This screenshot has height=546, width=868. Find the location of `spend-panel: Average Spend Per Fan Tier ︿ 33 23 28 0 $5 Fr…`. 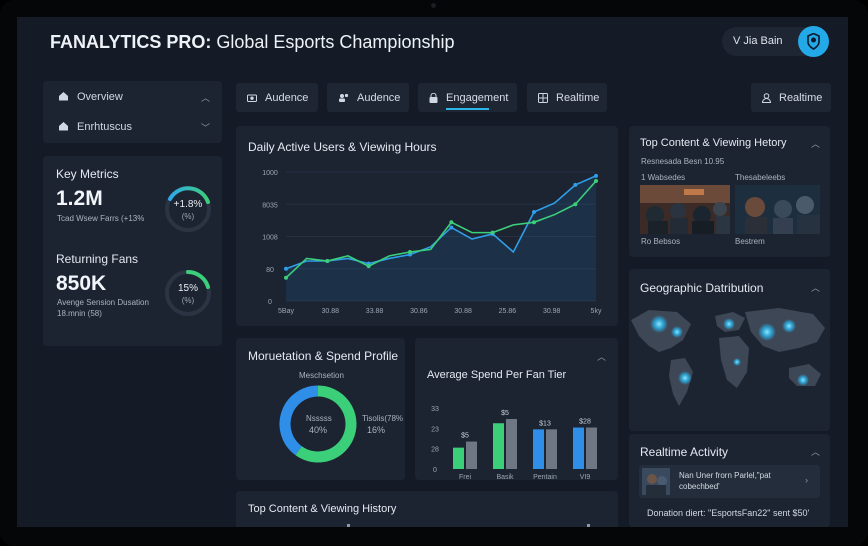

spend-panel: Average Spend Per Fan Tier ︿ 33 23 28 0 $5 Fr… is located at coordinates (516, 409).